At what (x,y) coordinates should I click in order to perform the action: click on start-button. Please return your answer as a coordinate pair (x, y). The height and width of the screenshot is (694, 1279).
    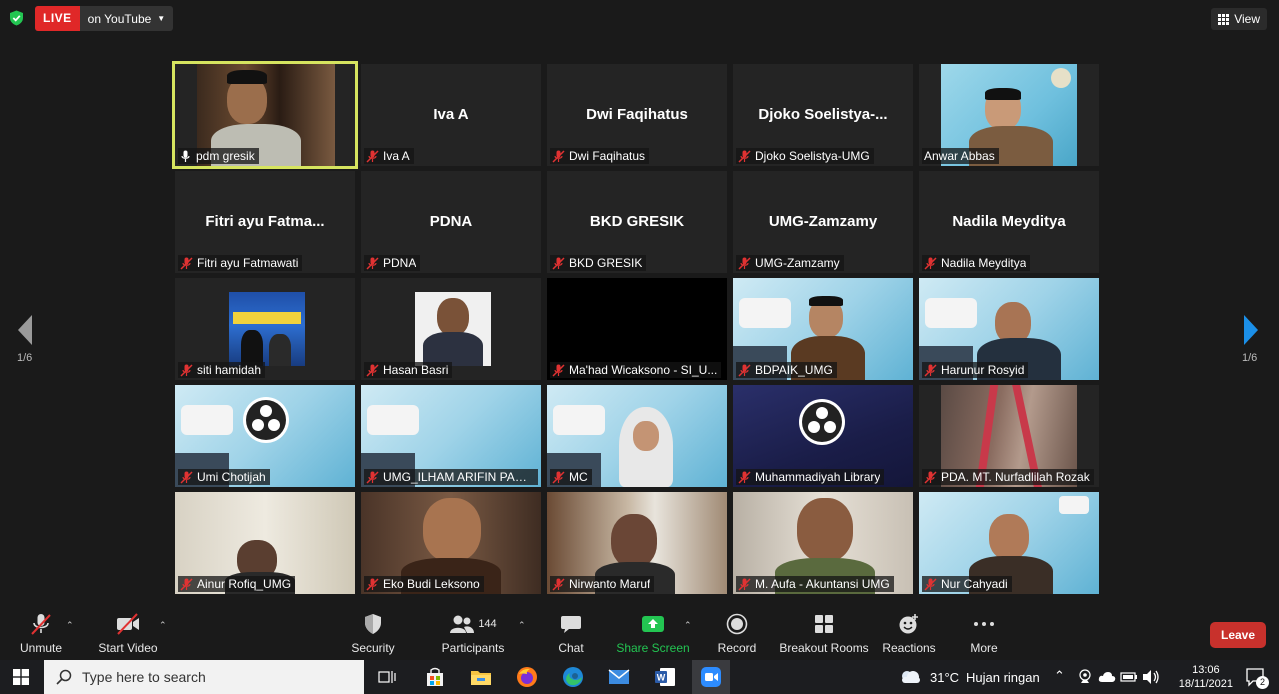
    Looking at the image, I should click on (21, 677).